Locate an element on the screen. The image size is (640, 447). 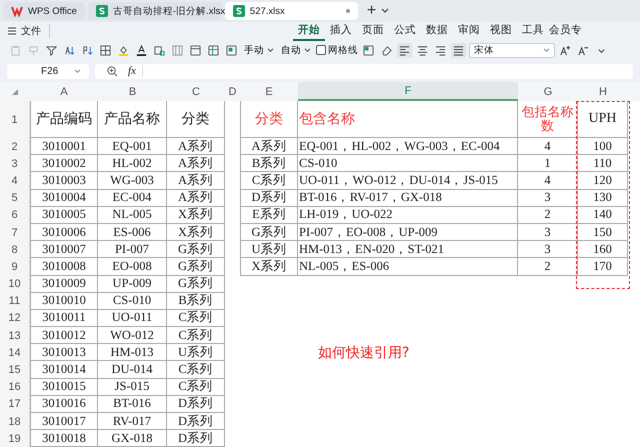
table-cell: 3010015 is located at coordinates (64, 387).